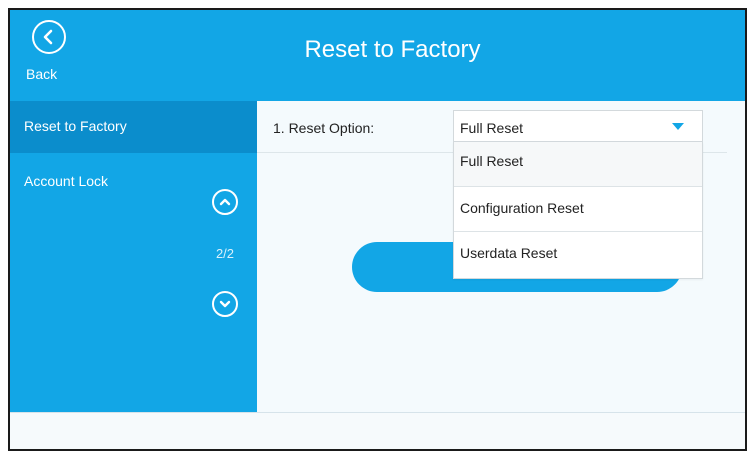 Image resolution: width=755 pixels, height=459 pixels. I want to click on page-down-button, so click(225, 304).